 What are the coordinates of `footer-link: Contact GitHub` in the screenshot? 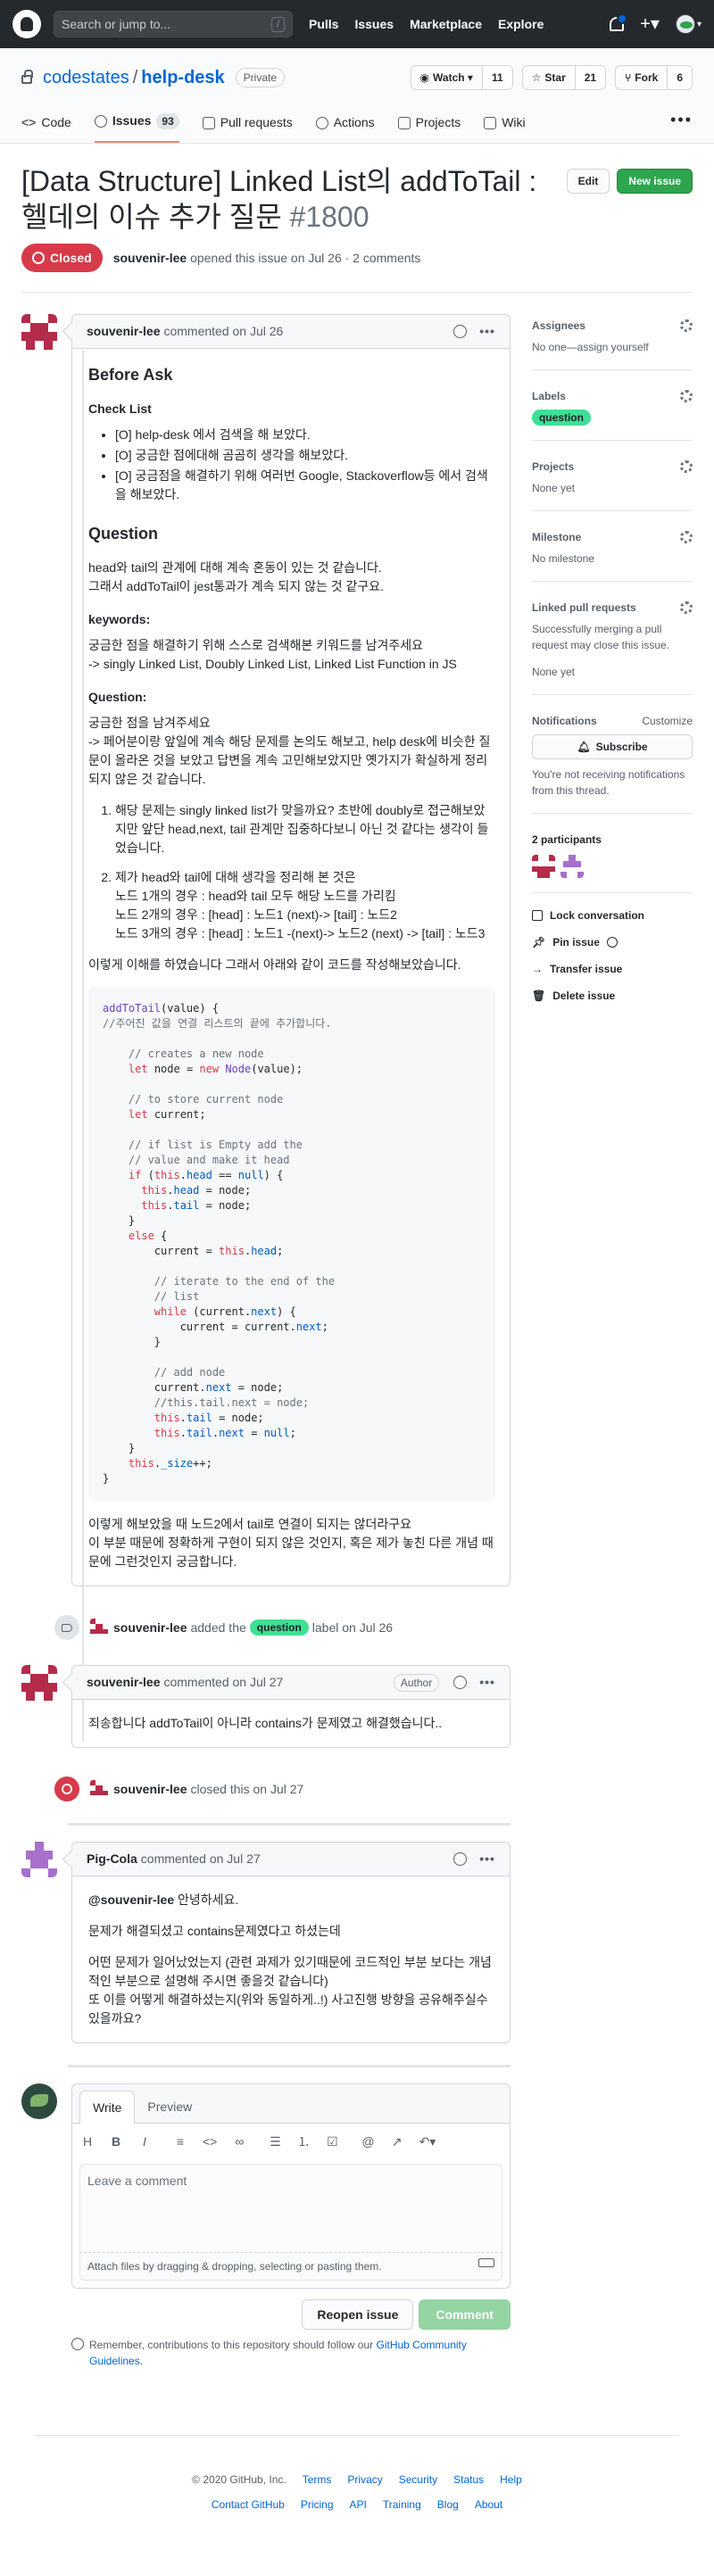 It's located at (248, 2505).